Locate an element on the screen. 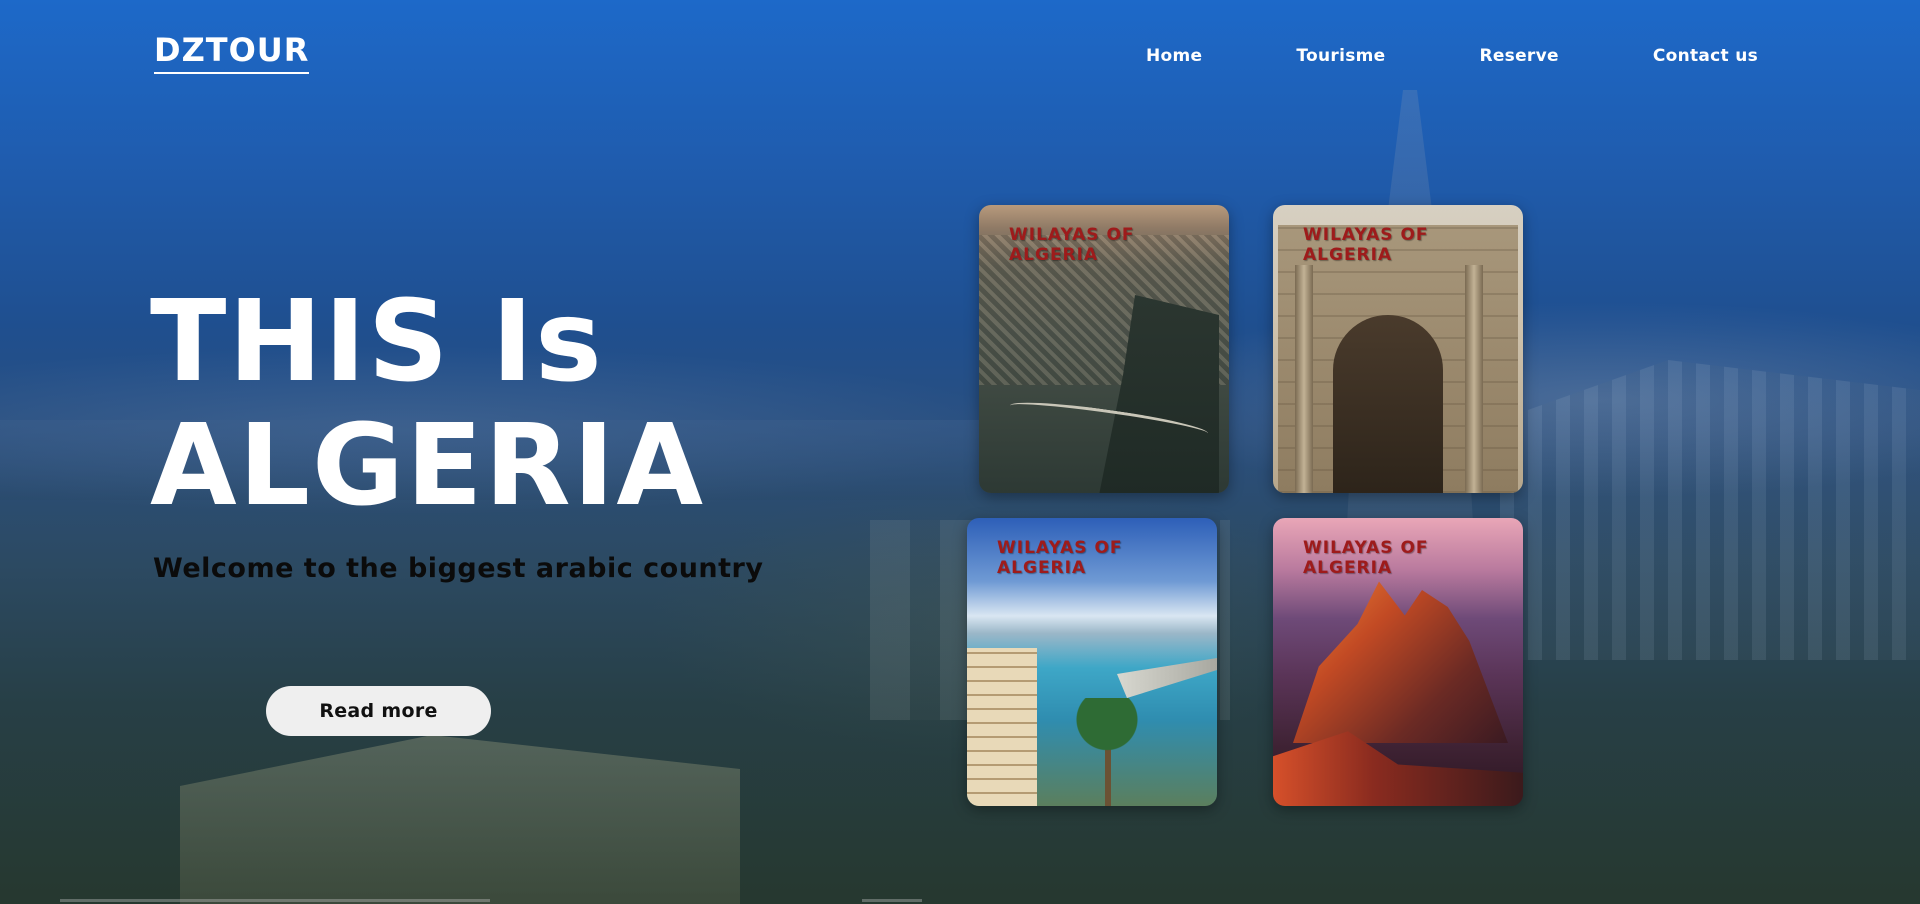  wilaya-card-arch: WILAYAS OF ALGERIA is located at coordinates (1398, 349).